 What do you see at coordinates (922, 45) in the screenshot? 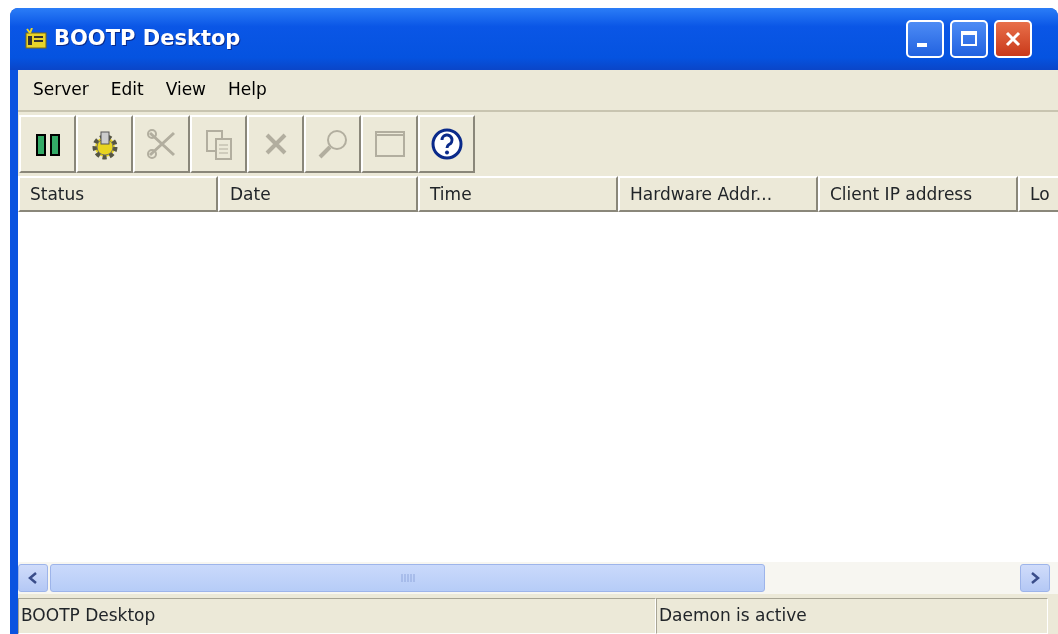
I see `minimize-icon` at bounding box center [922, 45].